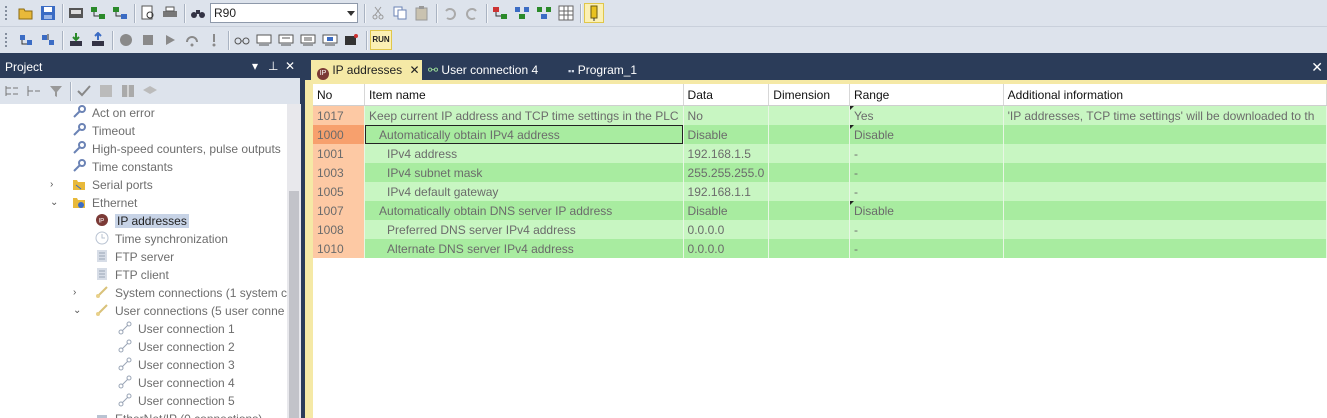  I want to click on table-row: 1001 IPv4 address 192.168.1.5 -, so click(820, 153).